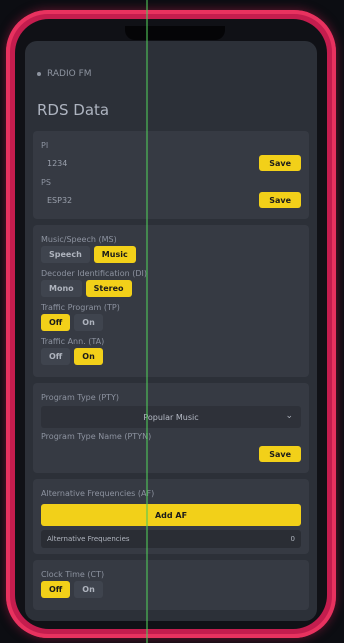 The image size is (344, 643). I want to click on di-stereo-button: Stereo, so click(108, 288).